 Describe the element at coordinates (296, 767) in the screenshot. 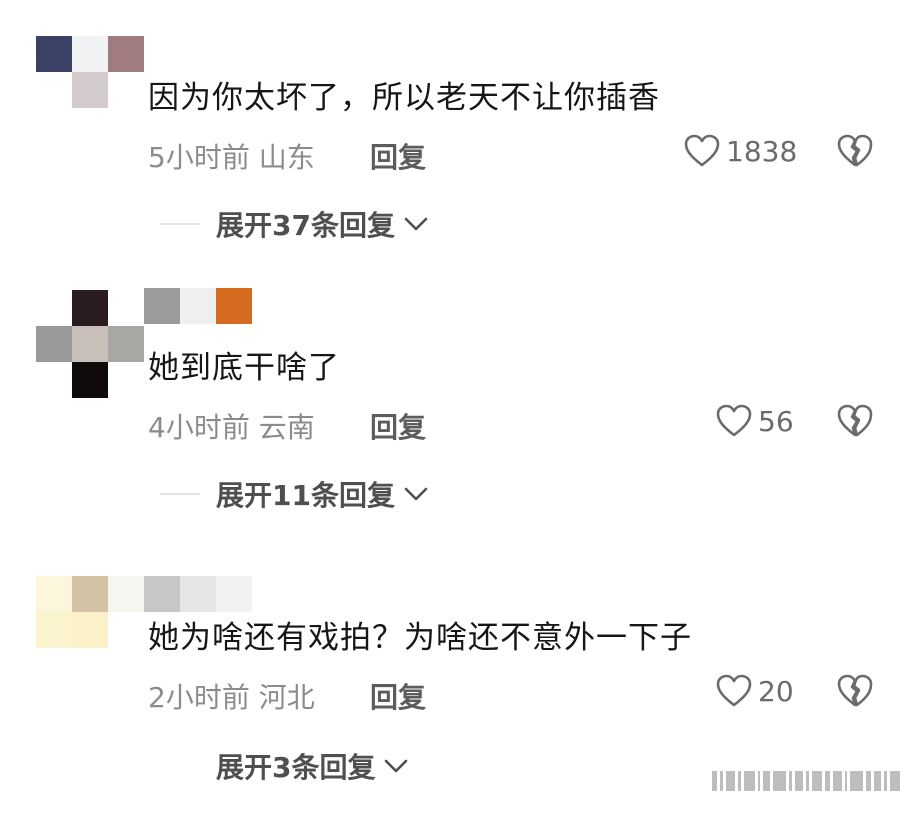

I see `expand-label: 展开3条回复` at that location.